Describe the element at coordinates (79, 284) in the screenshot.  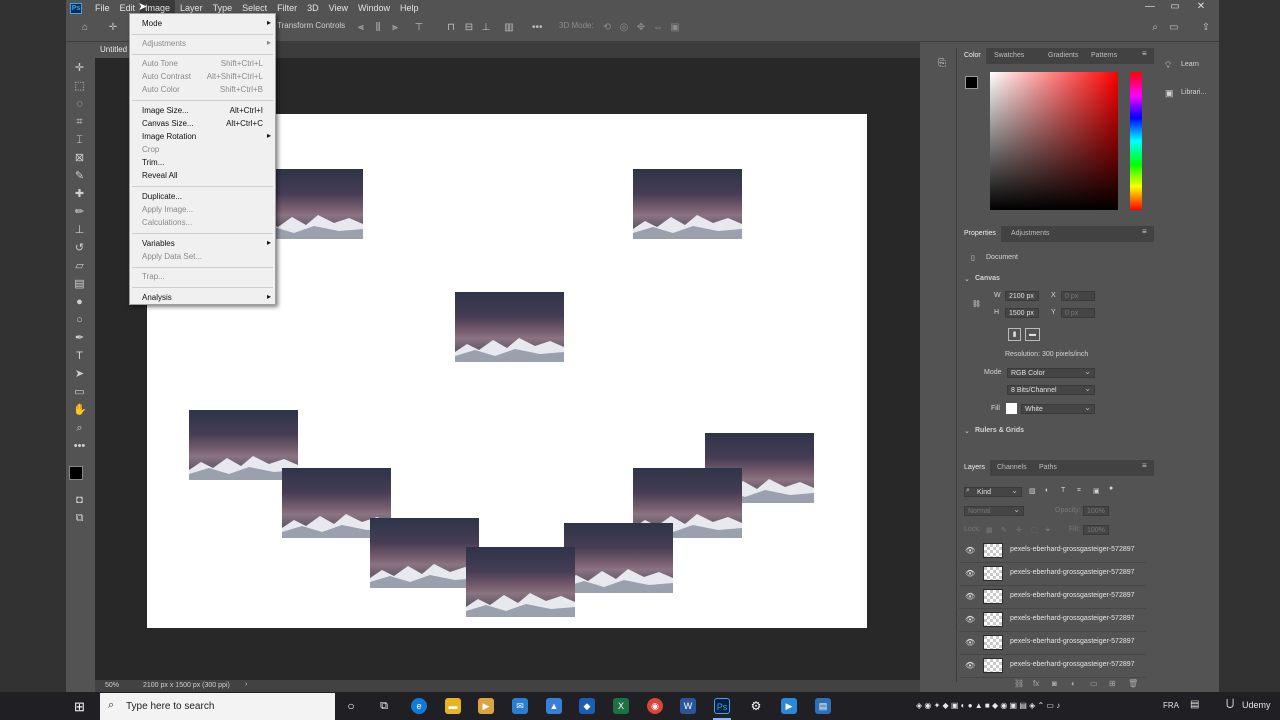
I see `gradient-tool-icon: ▤` at that location.